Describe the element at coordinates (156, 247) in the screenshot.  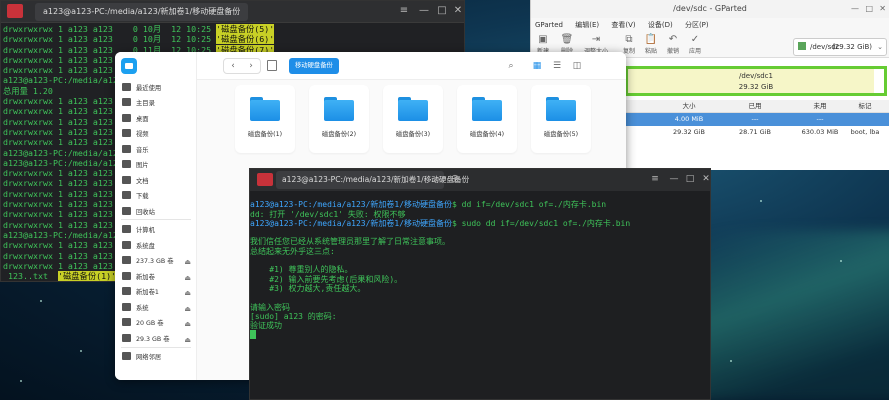
I see `sidebar-item: 系统盘` at that location.